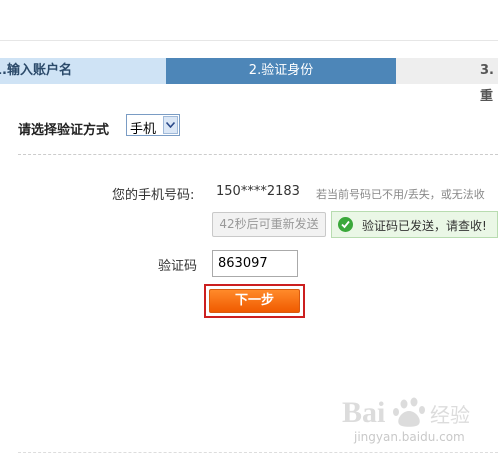 Image resolution: width=498 pixels, height=471 pixels. What do you see at coordinates (249, 40) in the screenshot?
I see `top-divider` at bounding box center [249, 40].